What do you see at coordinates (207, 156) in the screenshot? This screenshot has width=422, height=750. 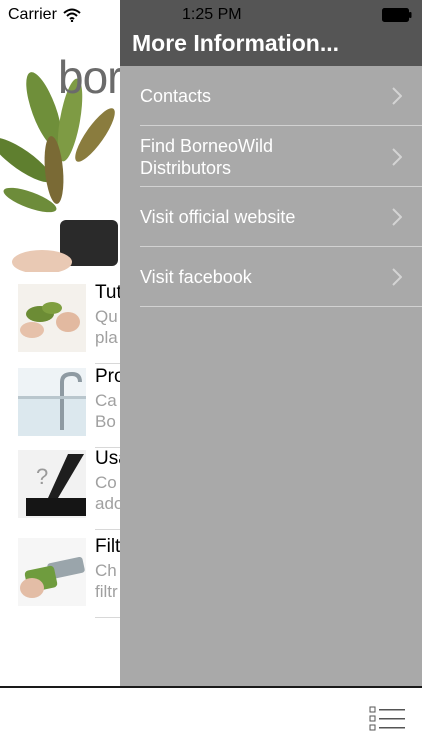 I see `menu-item-label: Find BorneoWild Distributors` at bounding box center [207, 156].